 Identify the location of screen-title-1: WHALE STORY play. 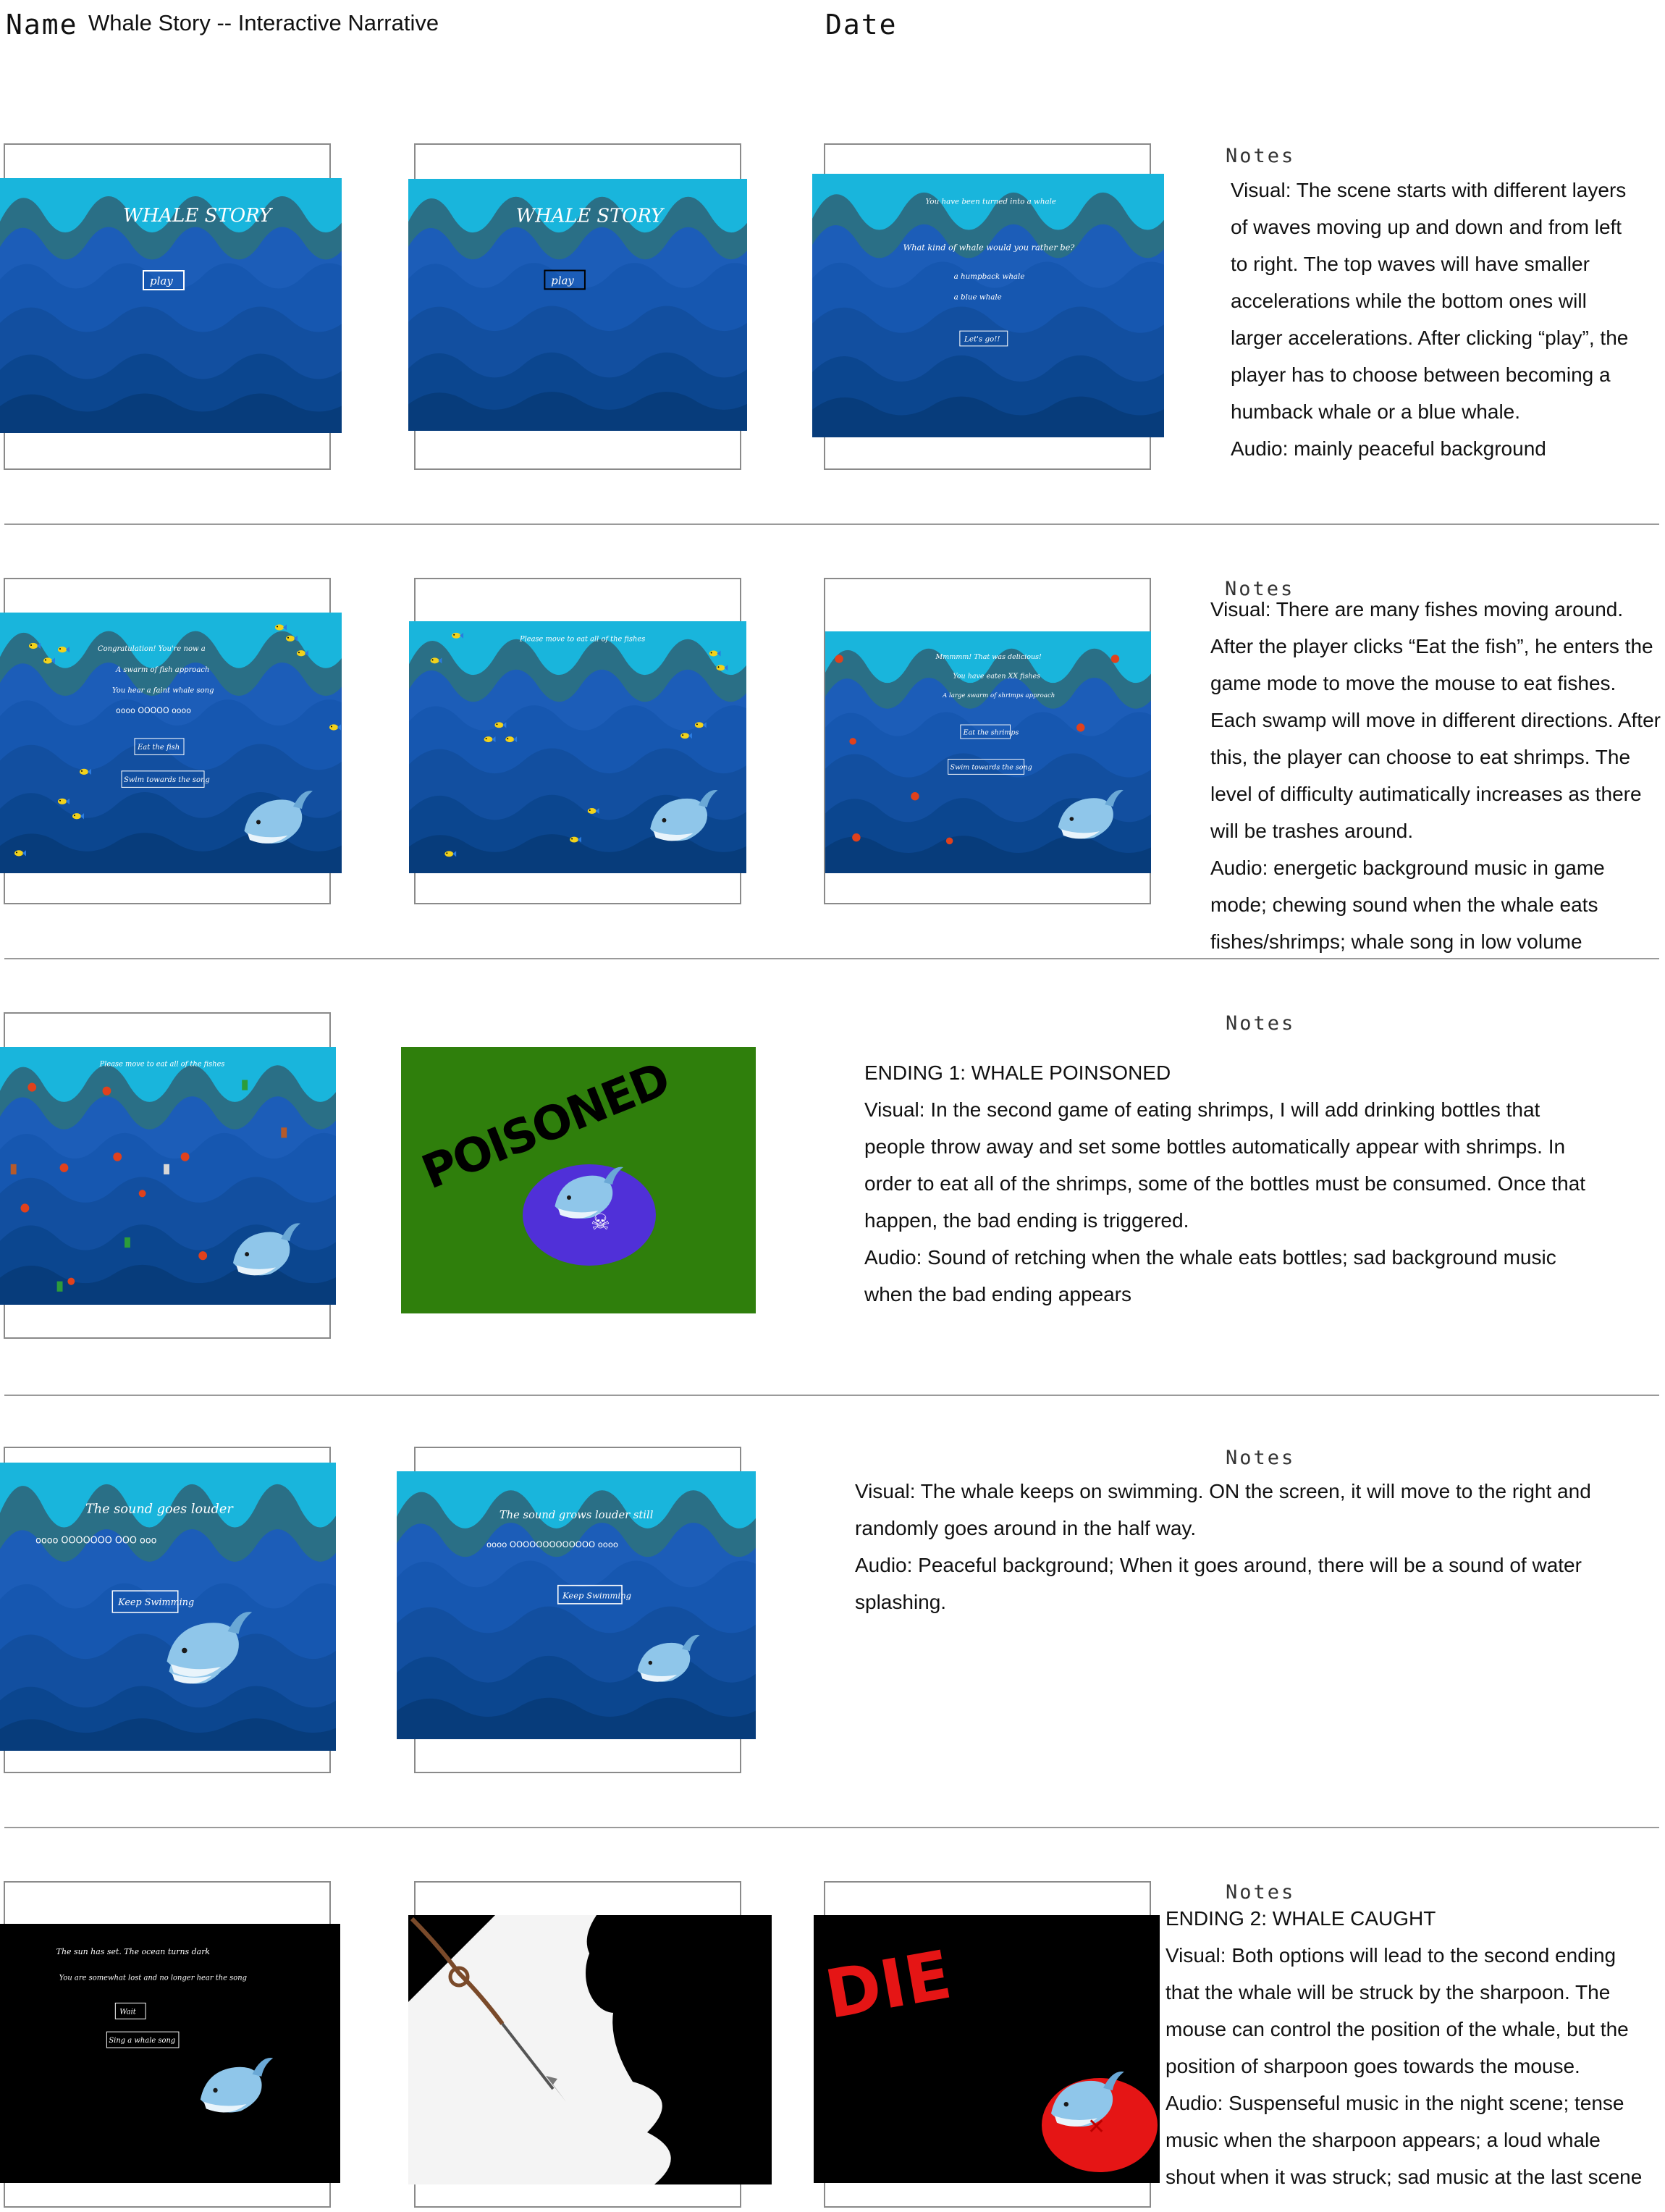
(171, 306).